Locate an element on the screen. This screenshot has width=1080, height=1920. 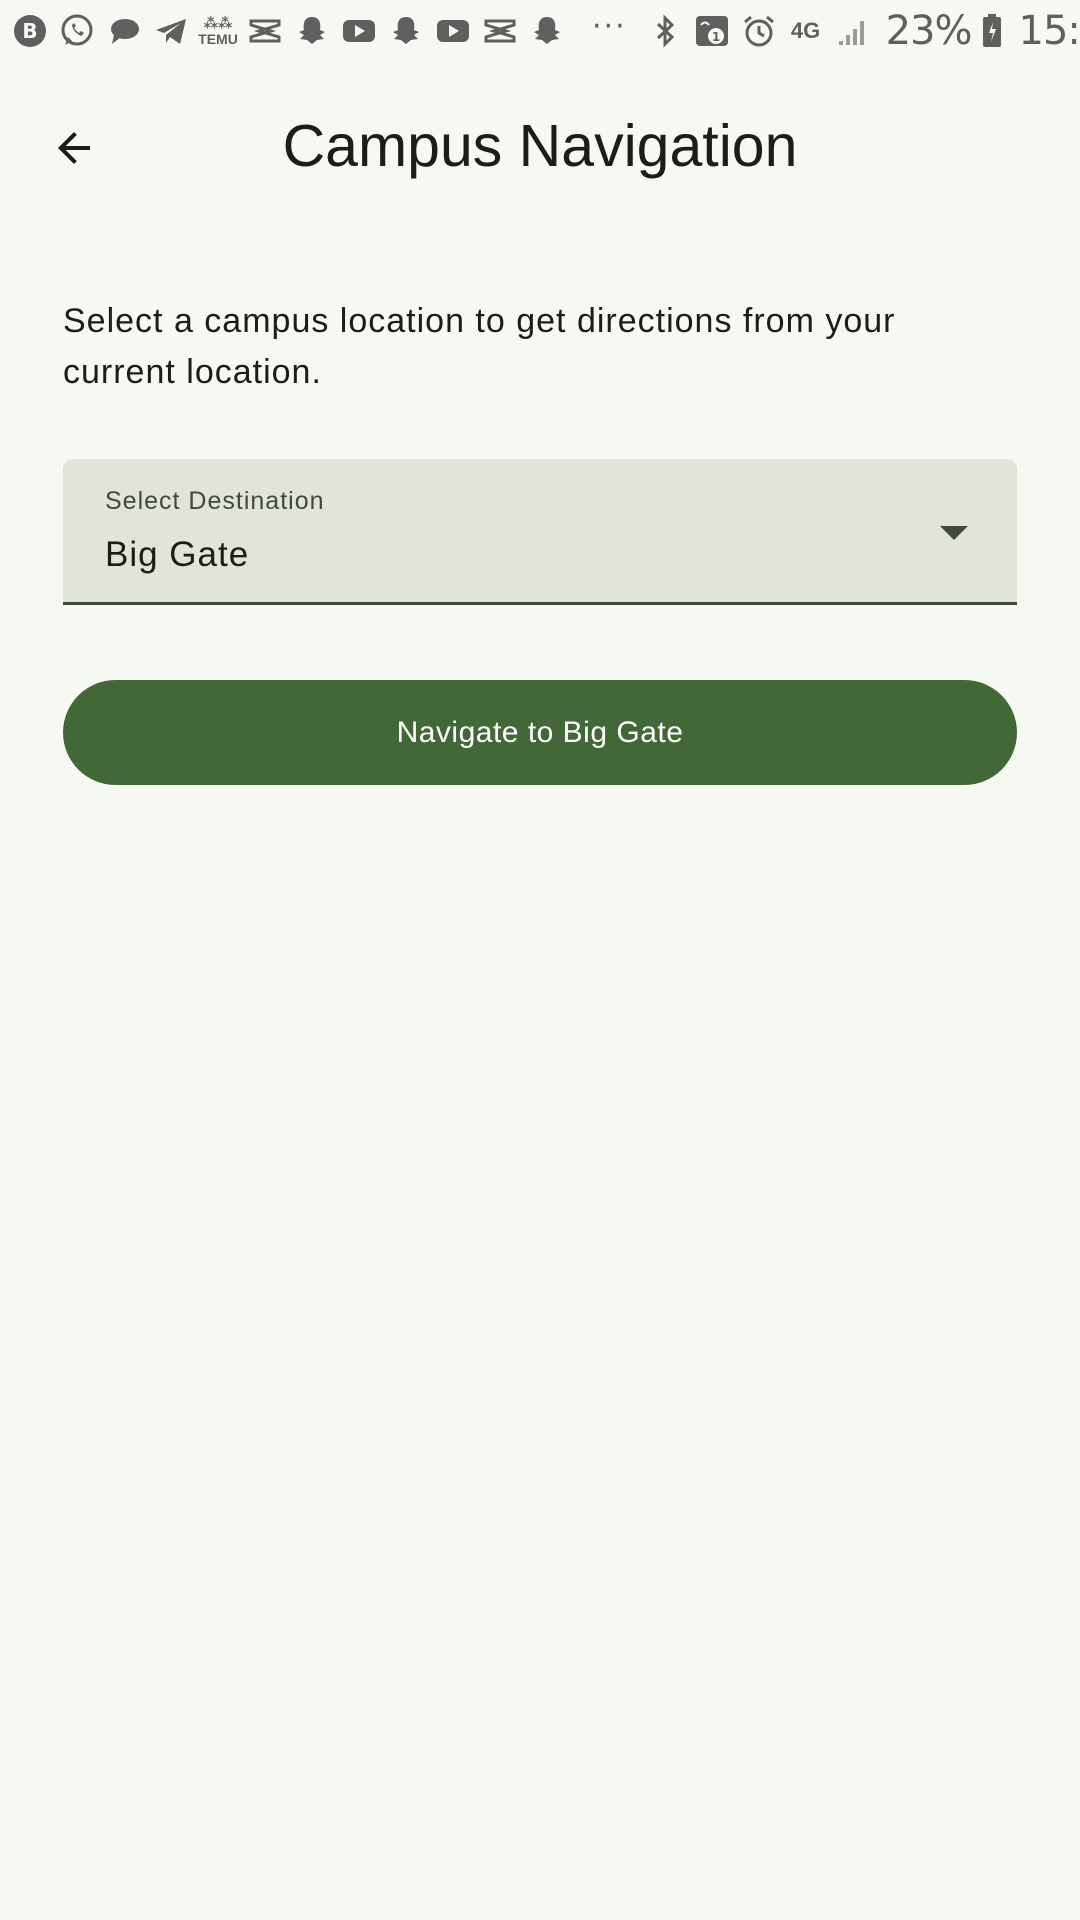
navigate-button: Navigate to Big Gate is located at coordinates (540, 732).